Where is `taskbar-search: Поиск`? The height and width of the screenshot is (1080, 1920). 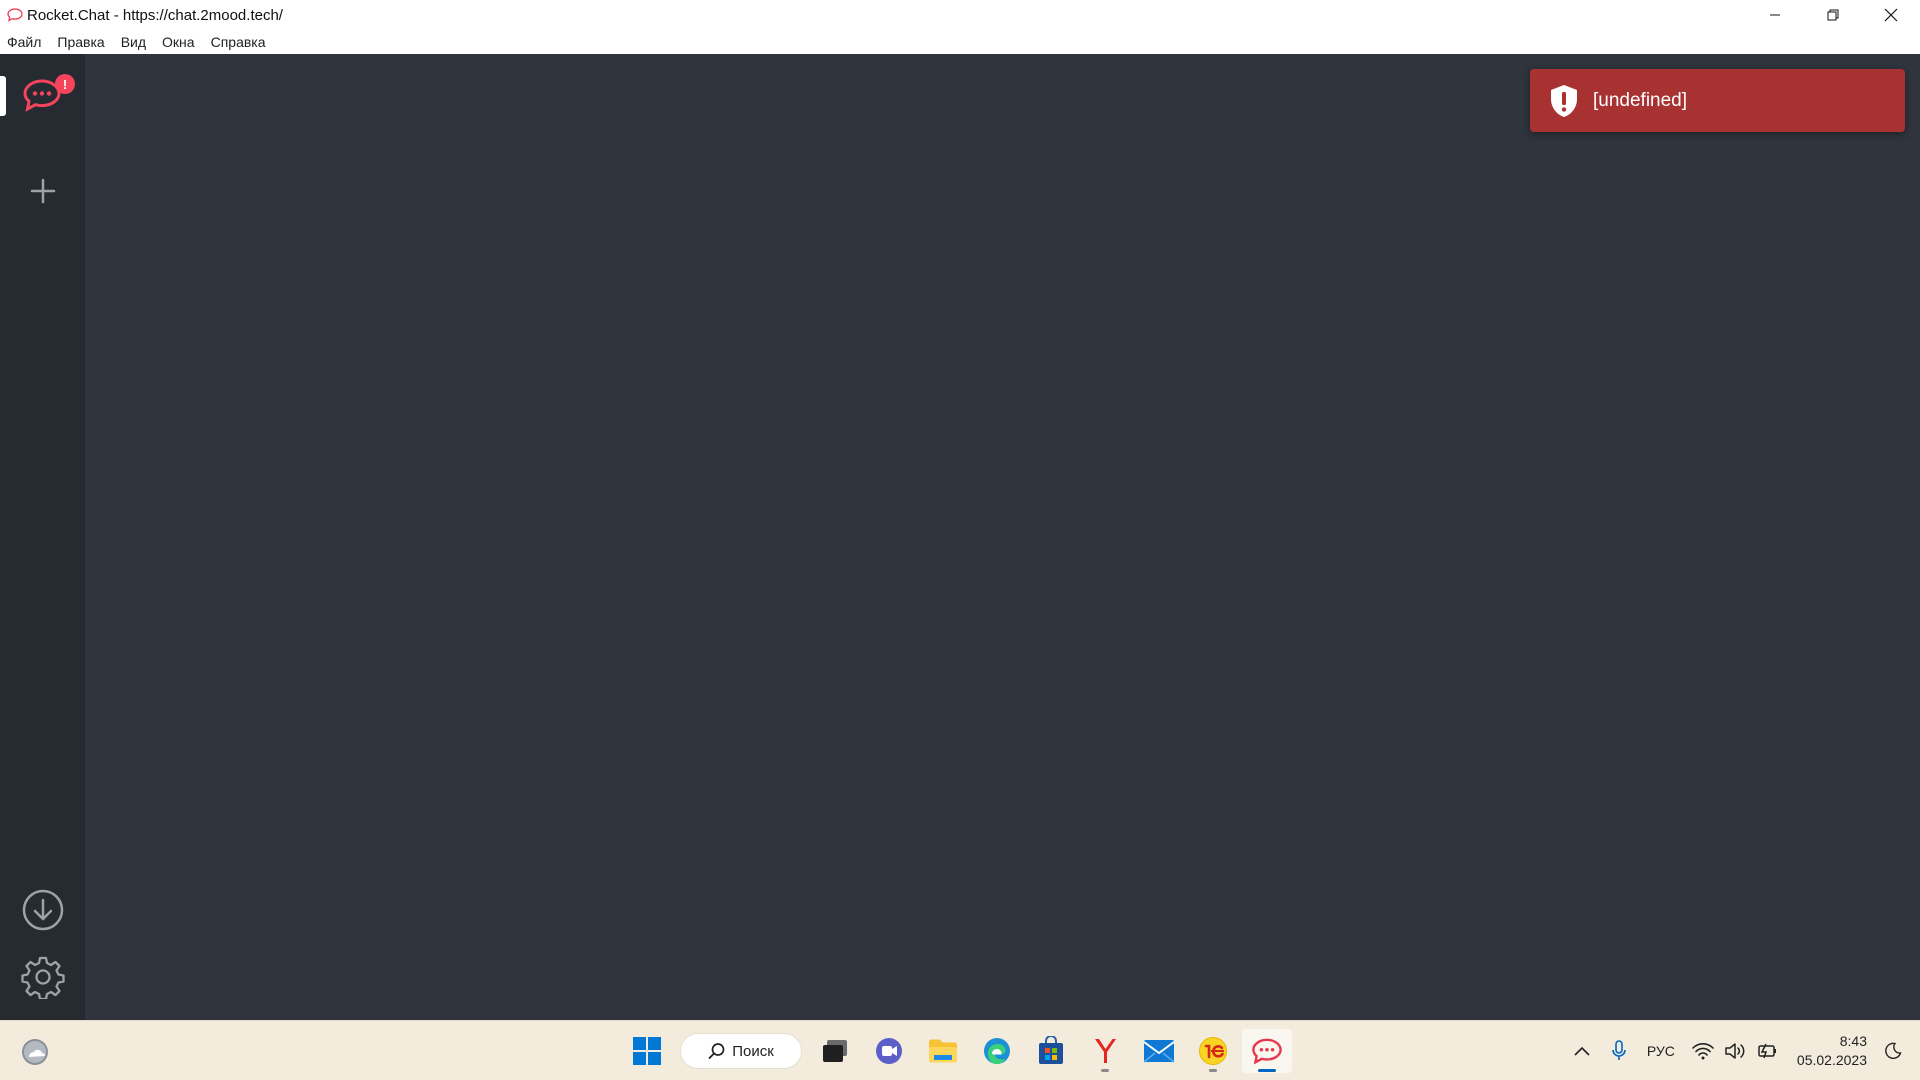
taskbar-search: Поиск is located at coordinates (741, 1051).